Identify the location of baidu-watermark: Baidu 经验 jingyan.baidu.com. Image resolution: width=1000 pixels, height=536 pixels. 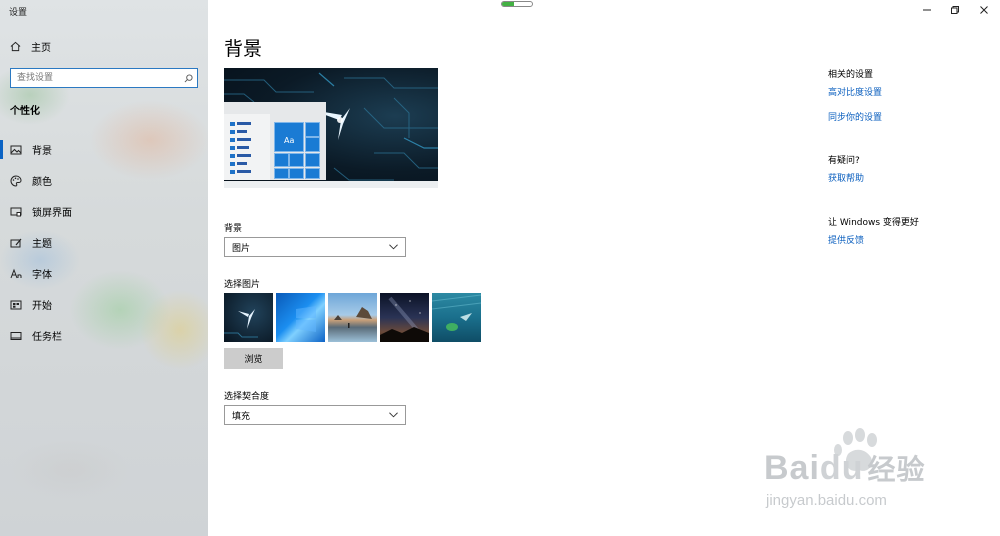
(860, 473).